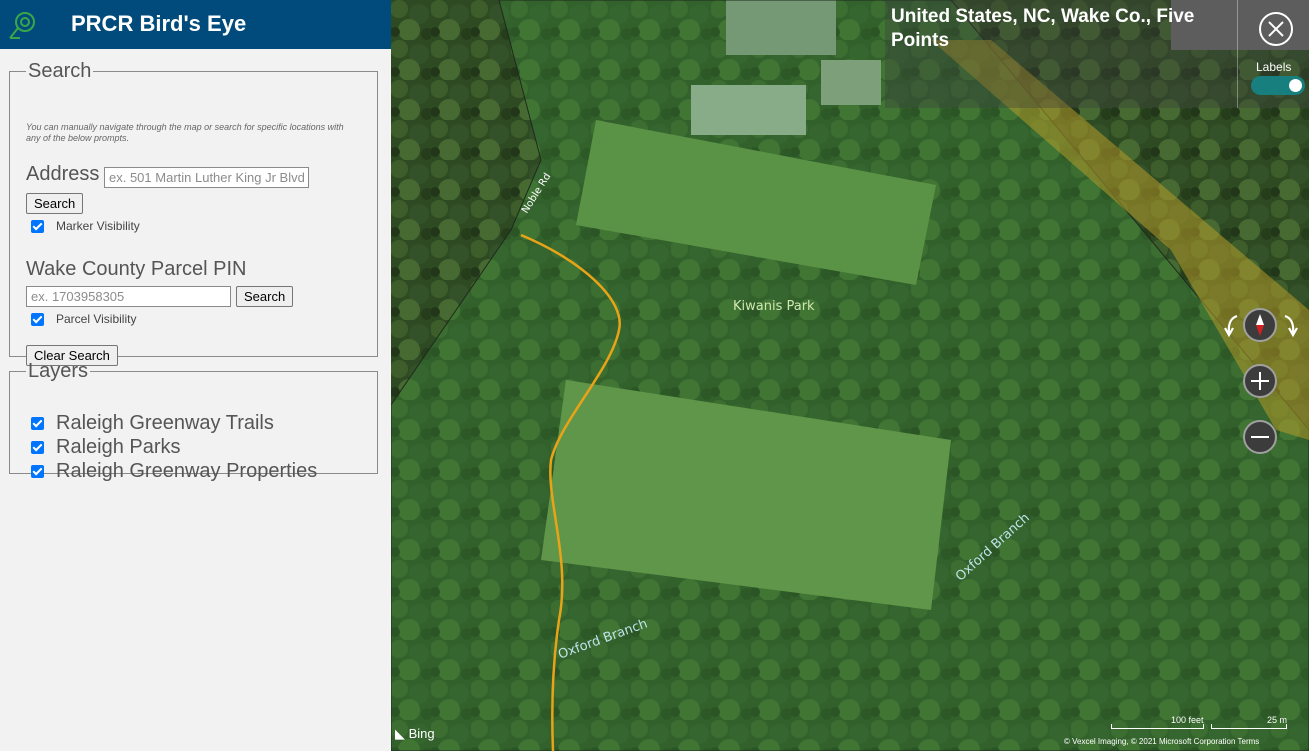  I want to click on address-label: Address, so click(63, 174).